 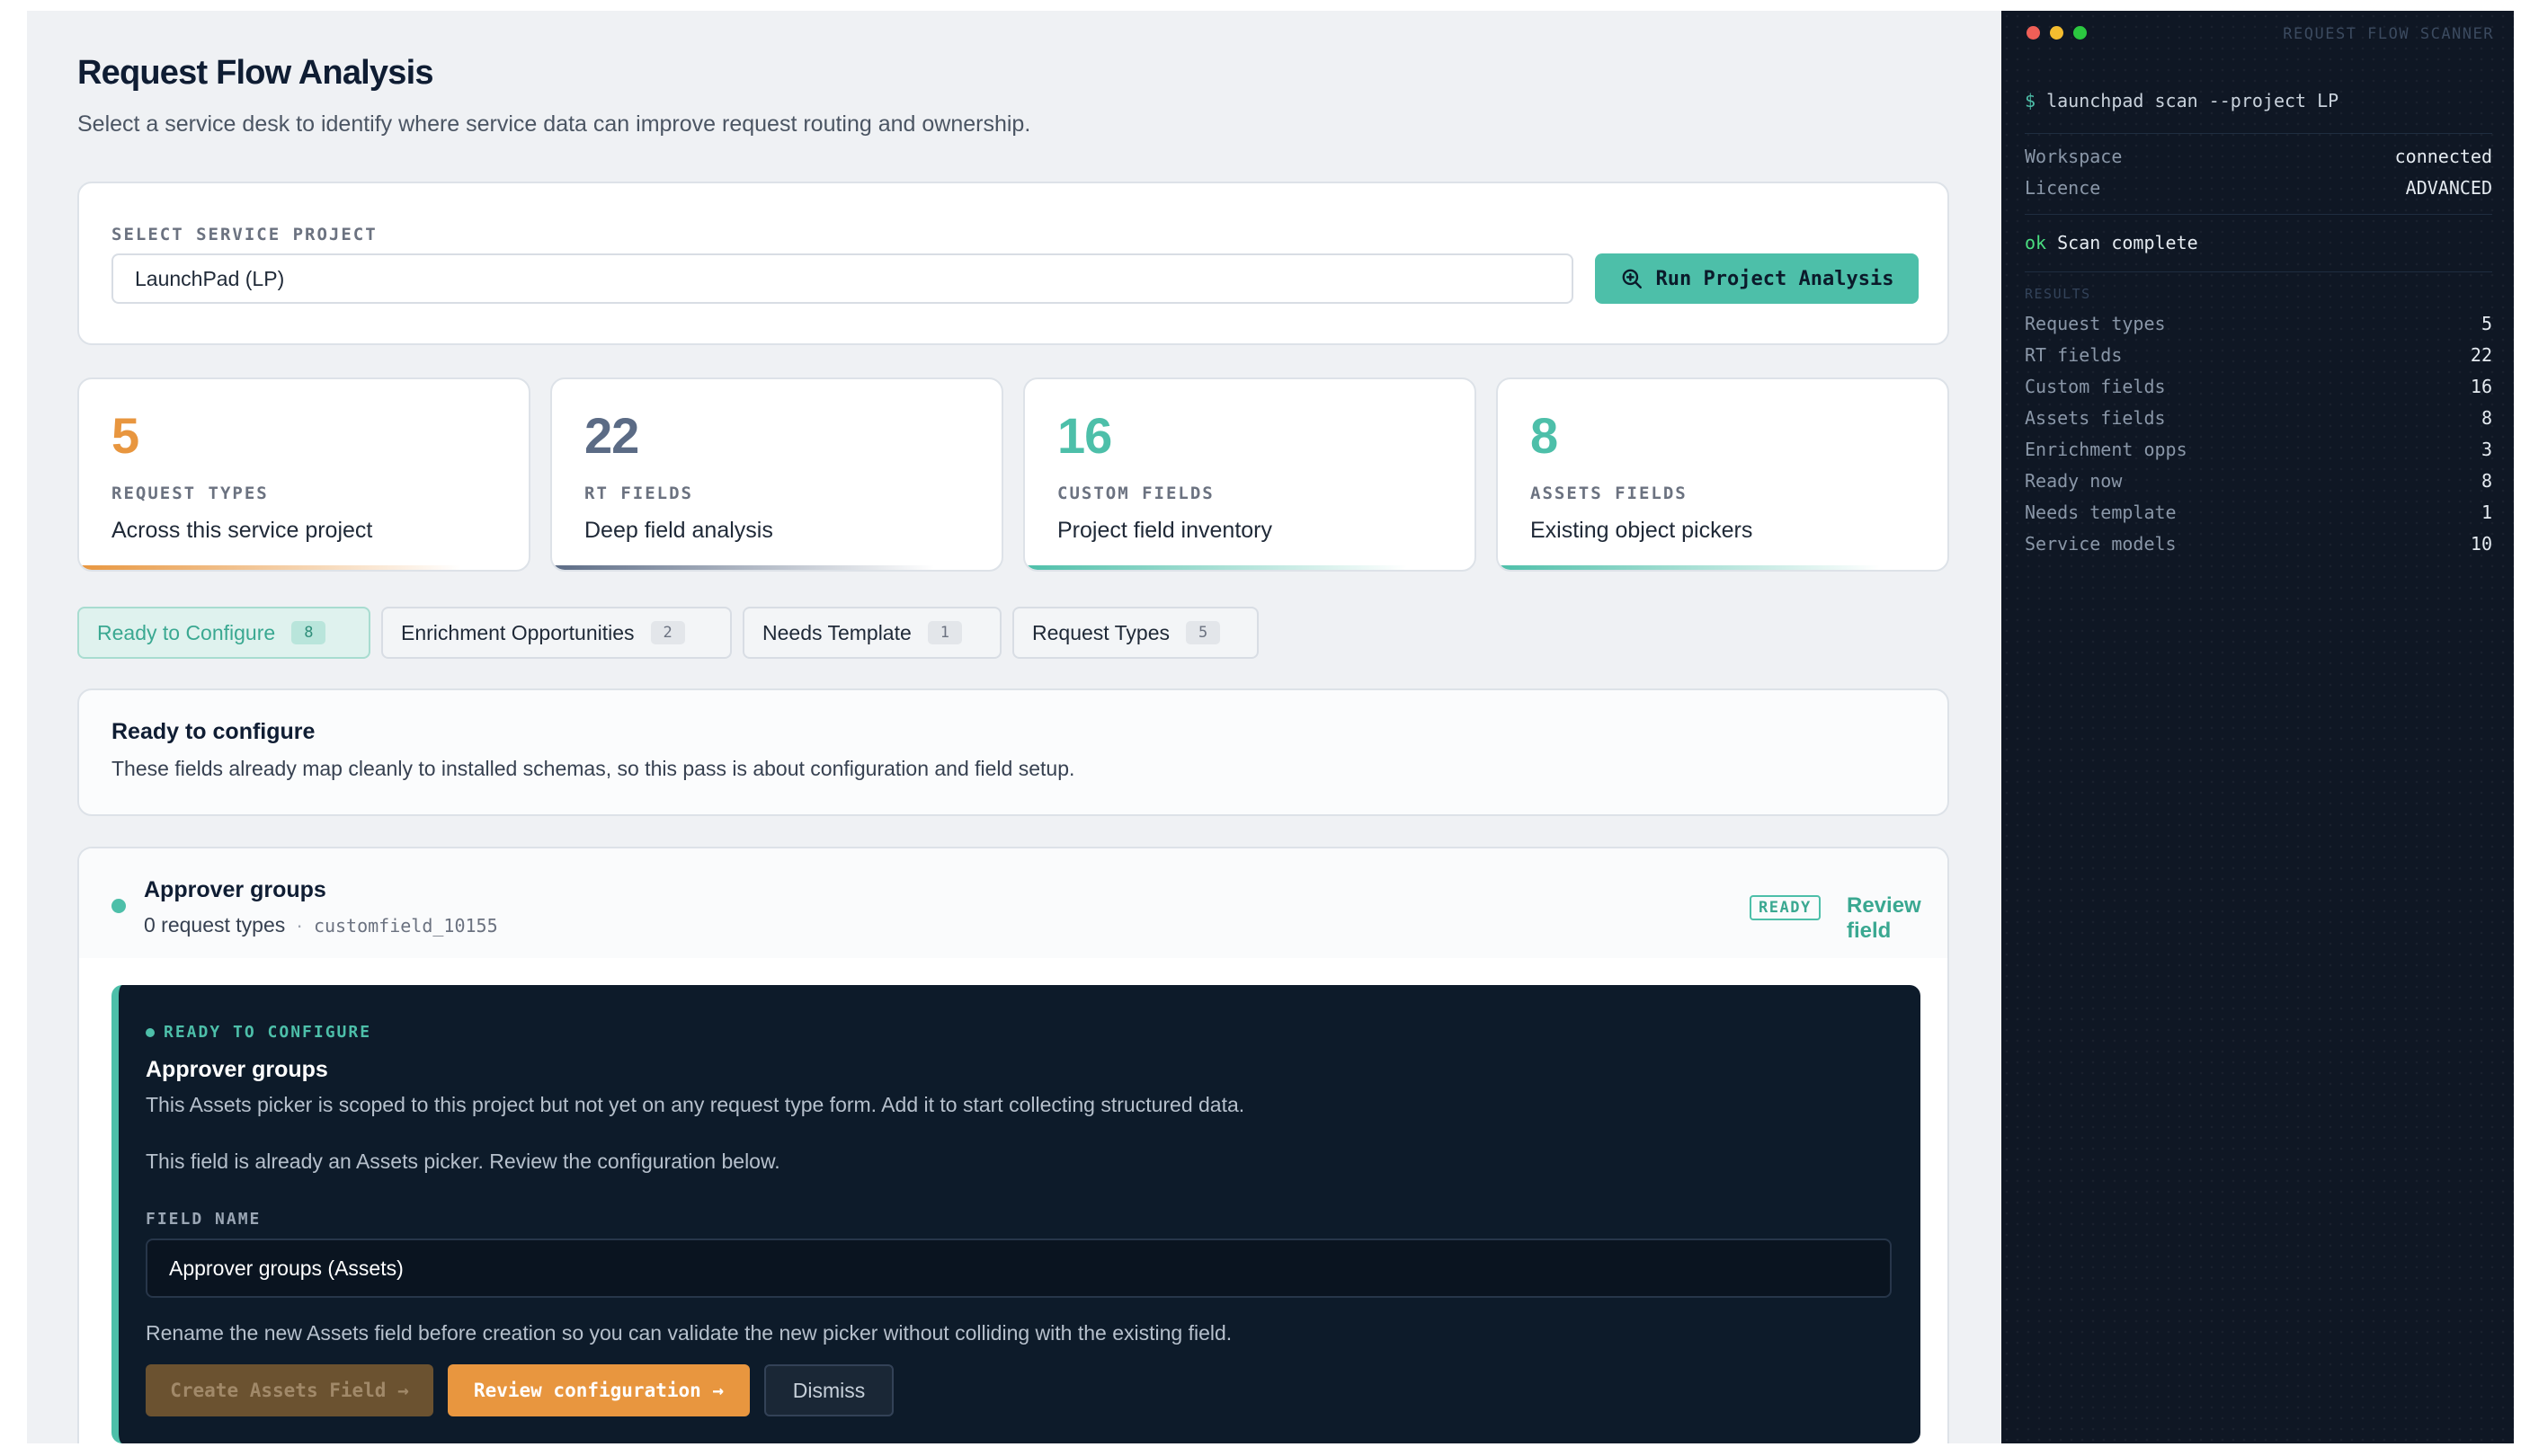 What do you see at coordinates (2258, 544) in the screenshot?
I see `result-row: Service models 10` at bounding box center [2258, 544].